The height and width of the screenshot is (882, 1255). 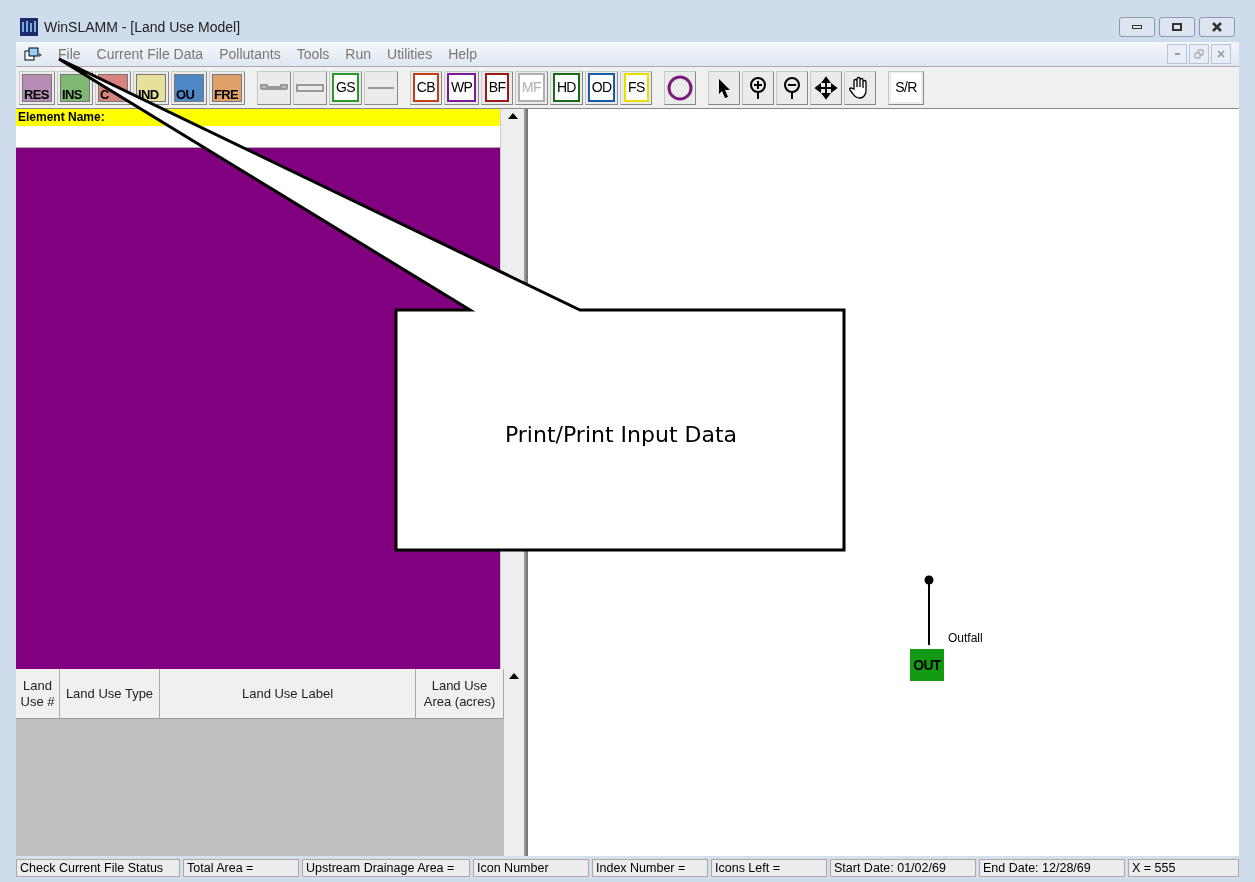 I want to click on element-name-field, so click(x=258, y=137).